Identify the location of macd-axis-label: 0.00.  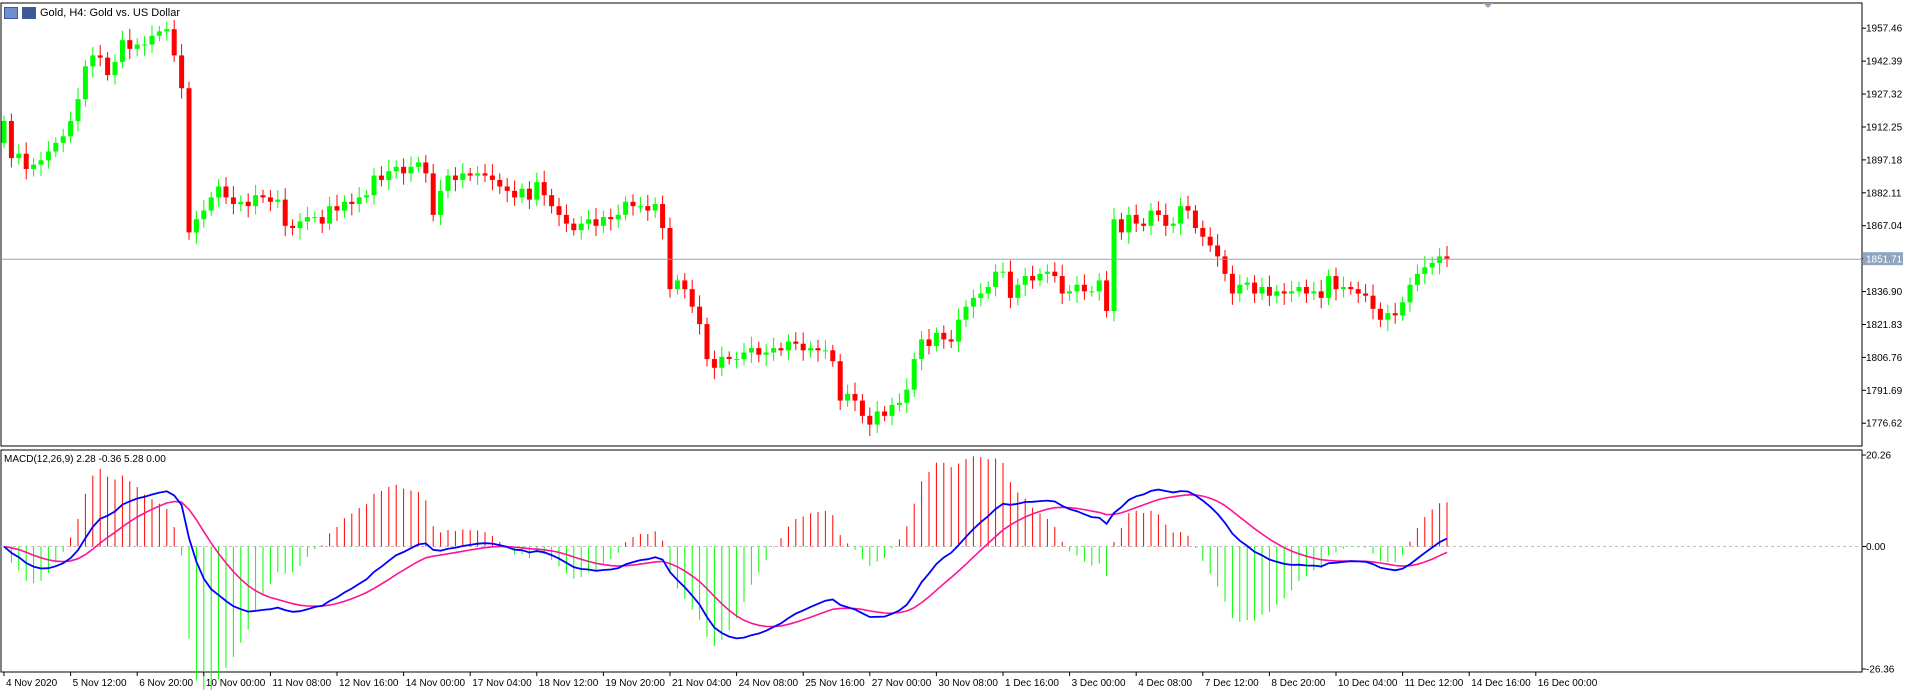
(1876, 547).